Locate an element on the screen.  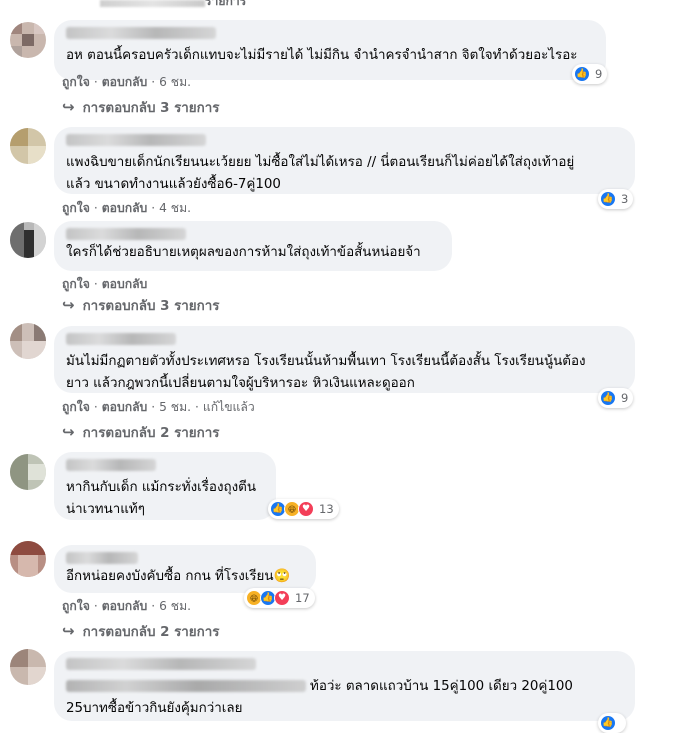
replies-link-partial: รายการ is located at coordinates (225, 5).